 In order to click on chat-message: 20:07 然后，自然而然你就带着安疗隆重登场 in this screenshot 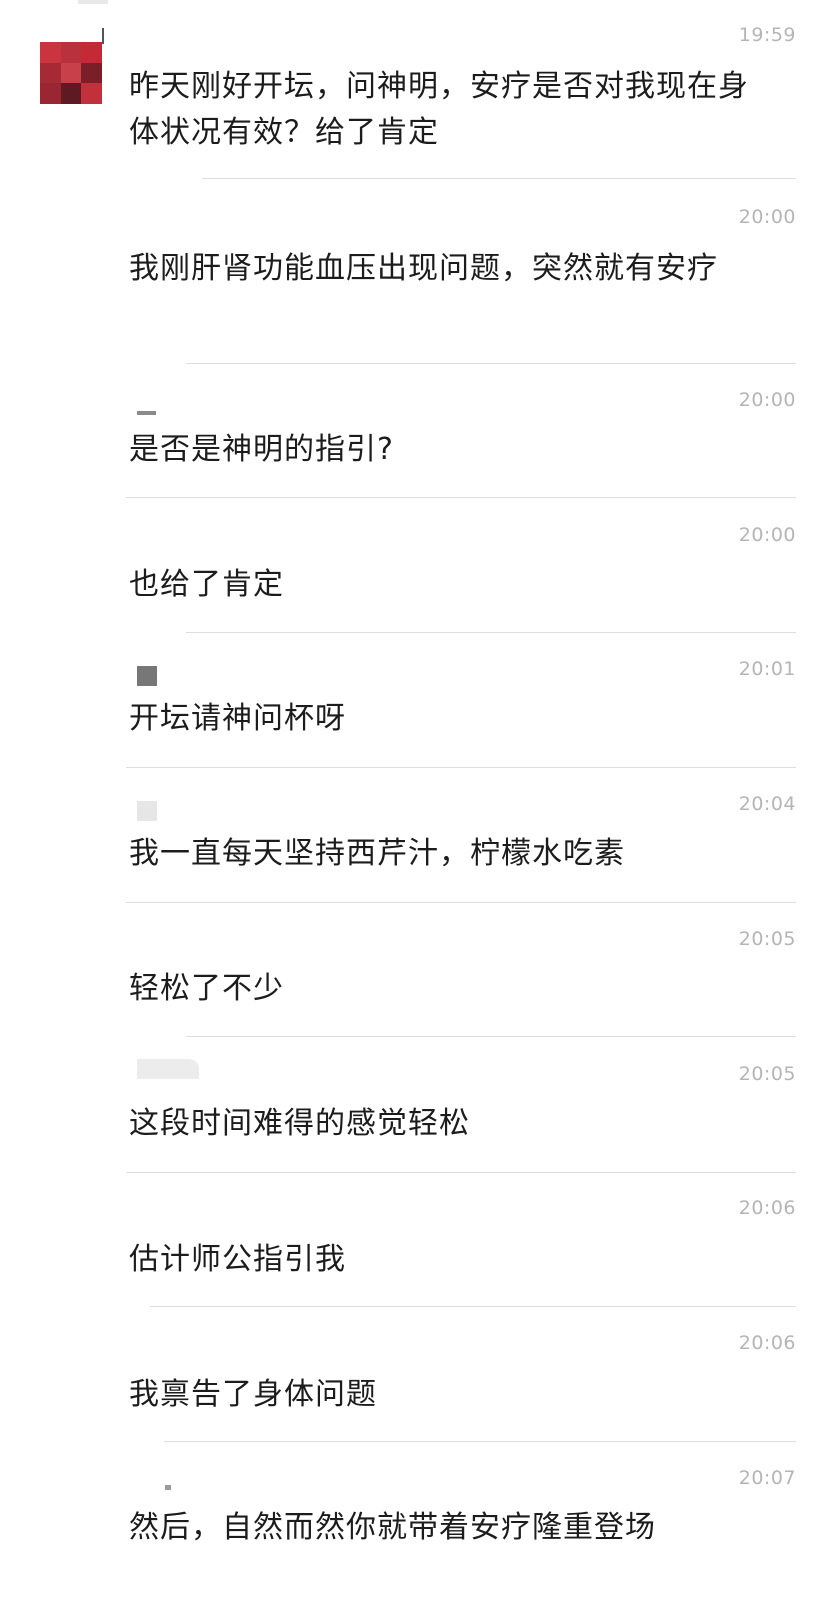, I will do `click(414, 1523)`.